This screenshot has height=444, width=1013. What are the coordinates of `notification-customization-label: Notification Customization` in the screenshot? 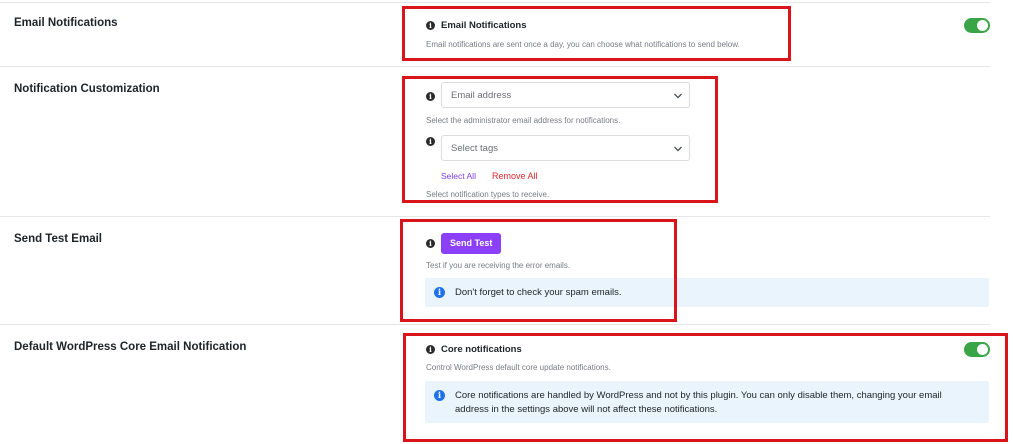 It's located at (87, 89).